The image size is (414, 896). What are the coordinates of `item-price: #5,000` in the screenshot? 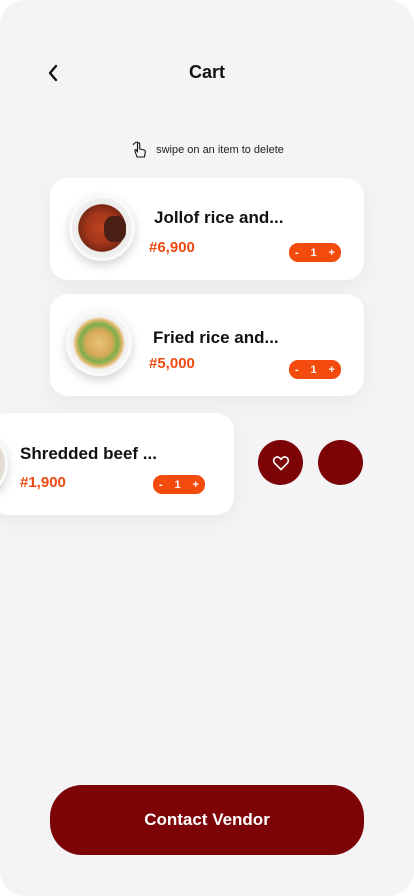 It's located at (172, 363).